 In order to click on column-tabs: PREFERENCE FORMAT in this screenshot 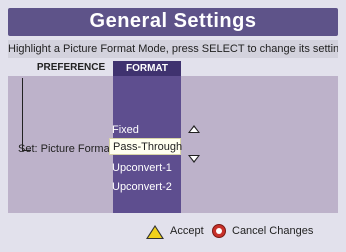, I will do `click(173, 68)`.